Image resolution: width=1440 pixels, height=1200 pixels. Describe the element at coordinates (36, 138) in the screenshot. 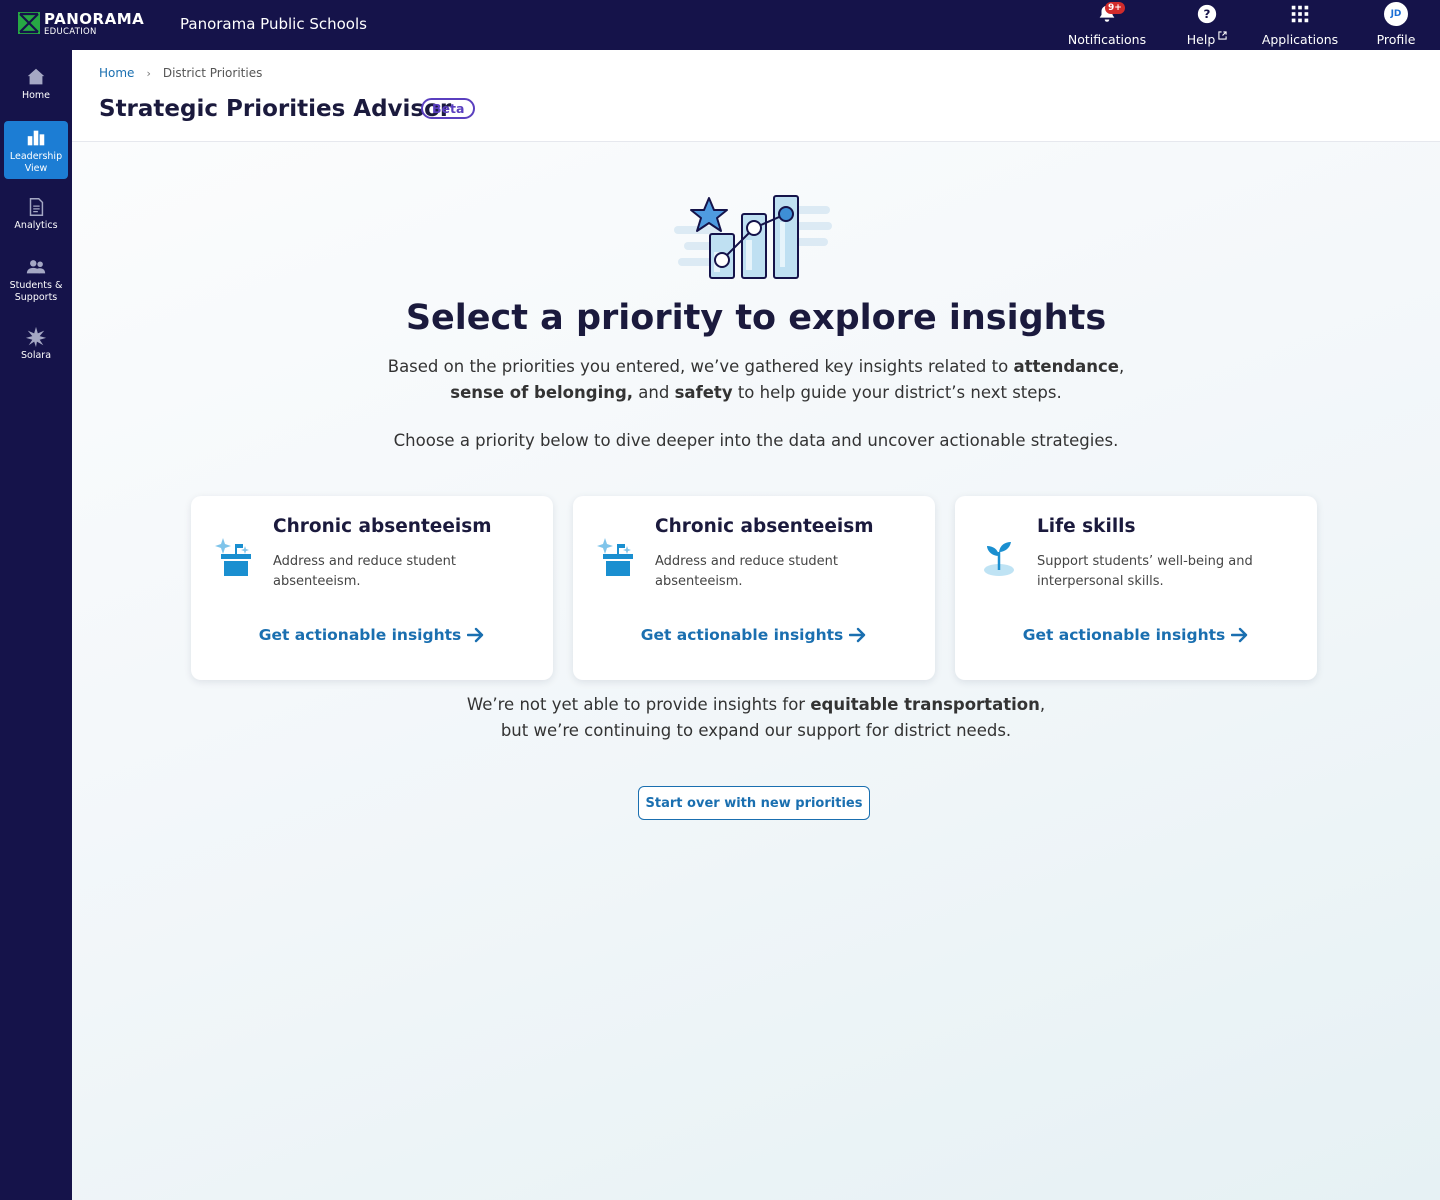

I see `bar-chart-icon` at that location.